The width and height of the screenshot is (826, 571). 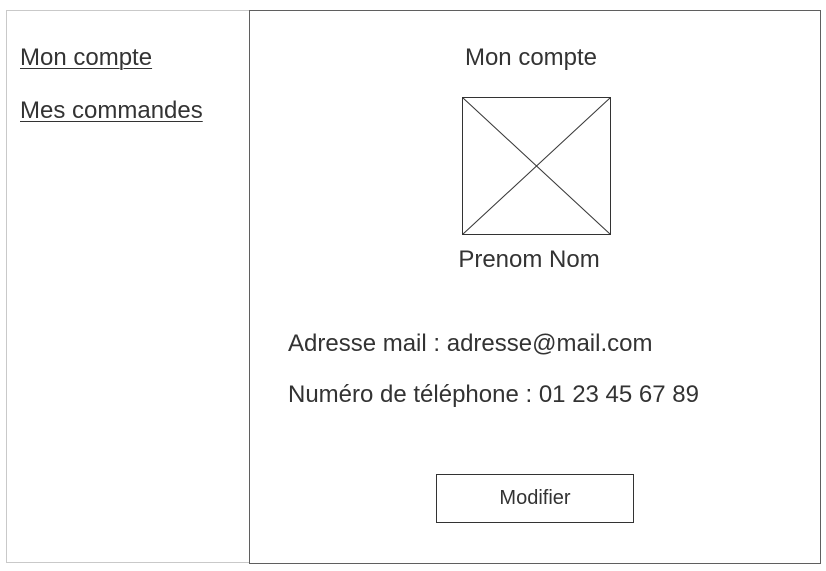 I want to click on phone-info: Numéro de téléphone : 01 23 45 67 89, so click(x=493, y=394).